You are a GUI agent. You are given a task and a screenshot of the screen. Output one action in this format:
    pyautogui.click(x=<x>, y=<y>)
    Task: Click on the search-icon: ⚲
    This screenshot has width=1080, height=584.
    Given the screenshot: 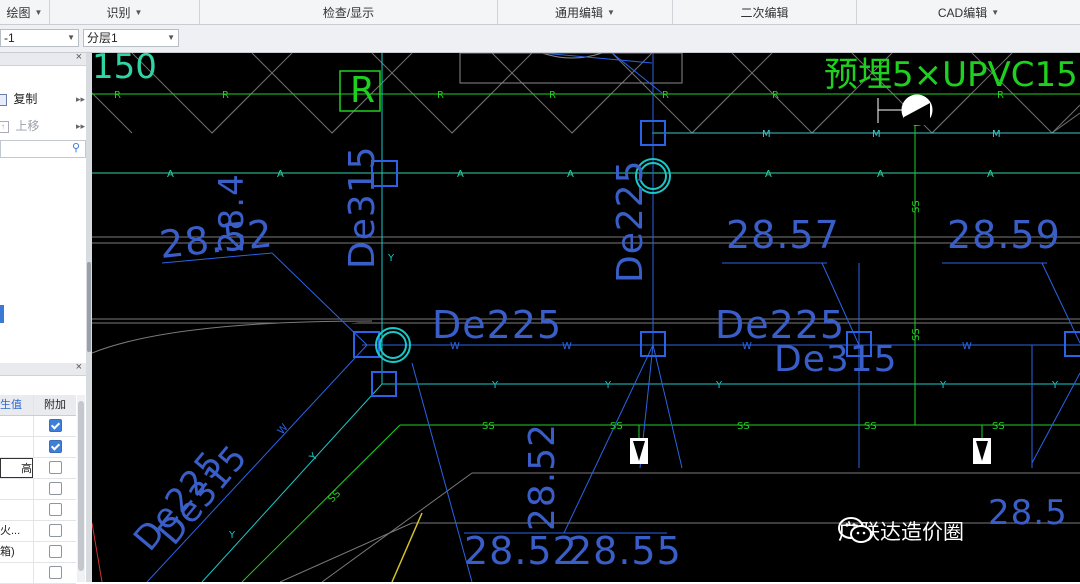 What is the action you would take?
    pyautogui.click(x=76, y=147)
    